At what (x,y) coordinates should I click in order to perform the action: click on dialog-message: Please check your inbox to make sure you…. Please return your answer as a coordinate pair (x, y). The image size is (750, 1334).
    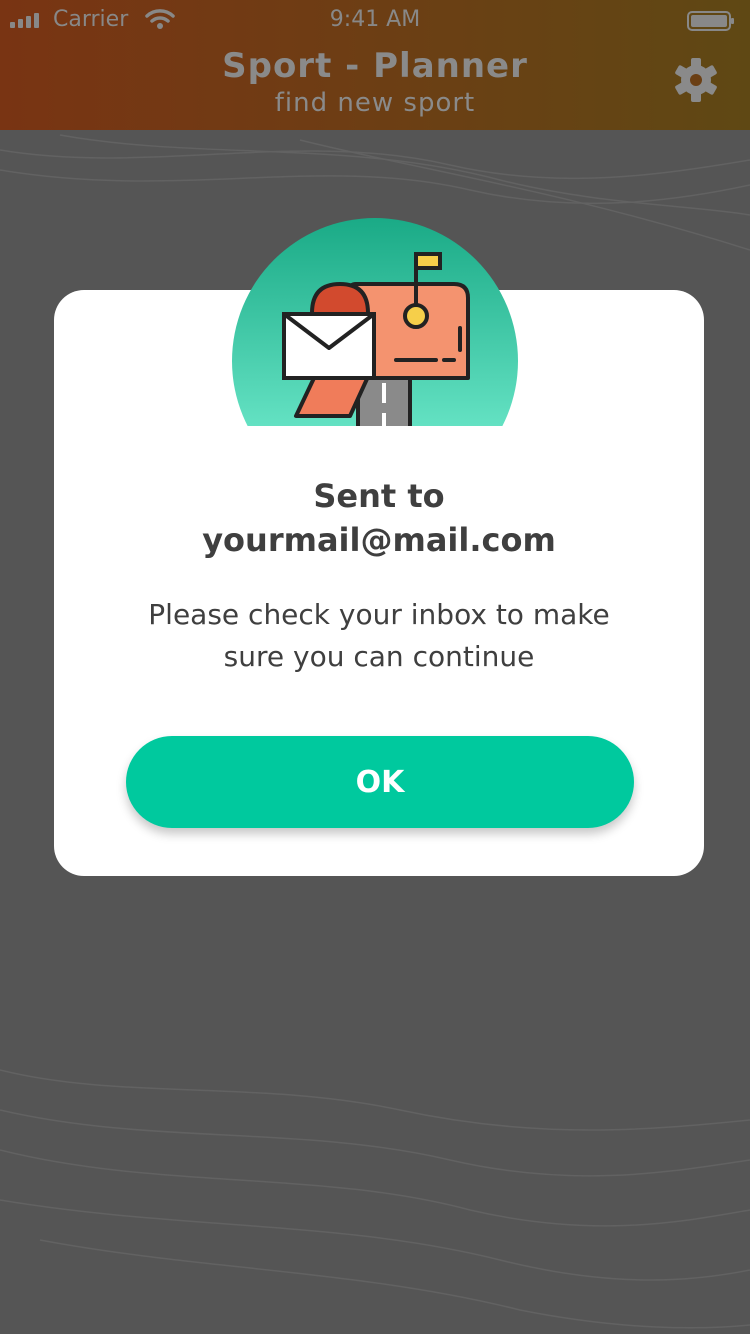
    Looking at the image, I should click on (379, 636).